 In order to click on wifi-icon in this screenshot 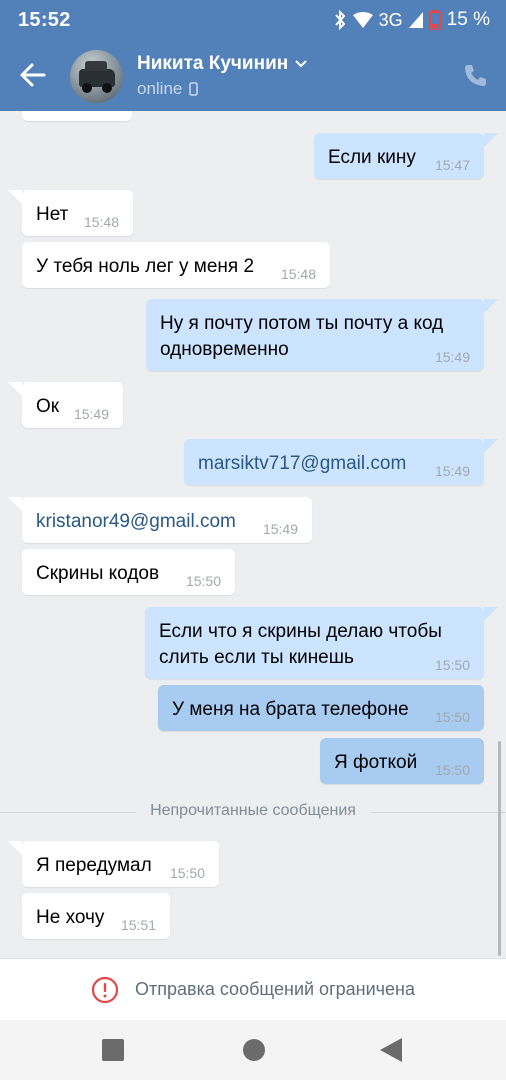, I will do `click(362, 20)`.